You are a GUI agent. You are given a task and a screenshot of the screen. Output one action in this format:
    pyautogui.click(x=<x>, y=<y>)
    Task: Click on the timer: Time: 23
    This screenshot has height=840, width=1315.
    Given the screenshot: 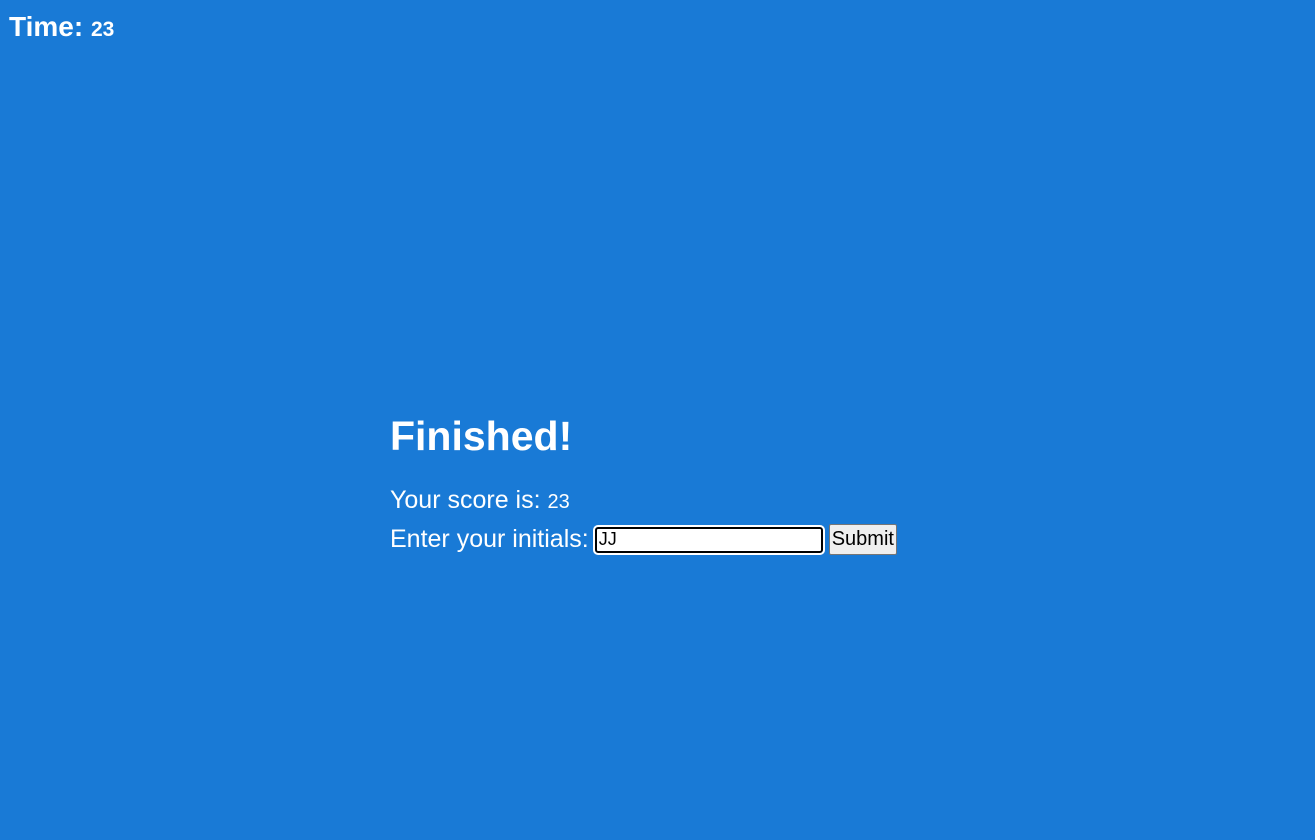 What is the action you would take?
    pyautogui.click(x=61, y=28)
    